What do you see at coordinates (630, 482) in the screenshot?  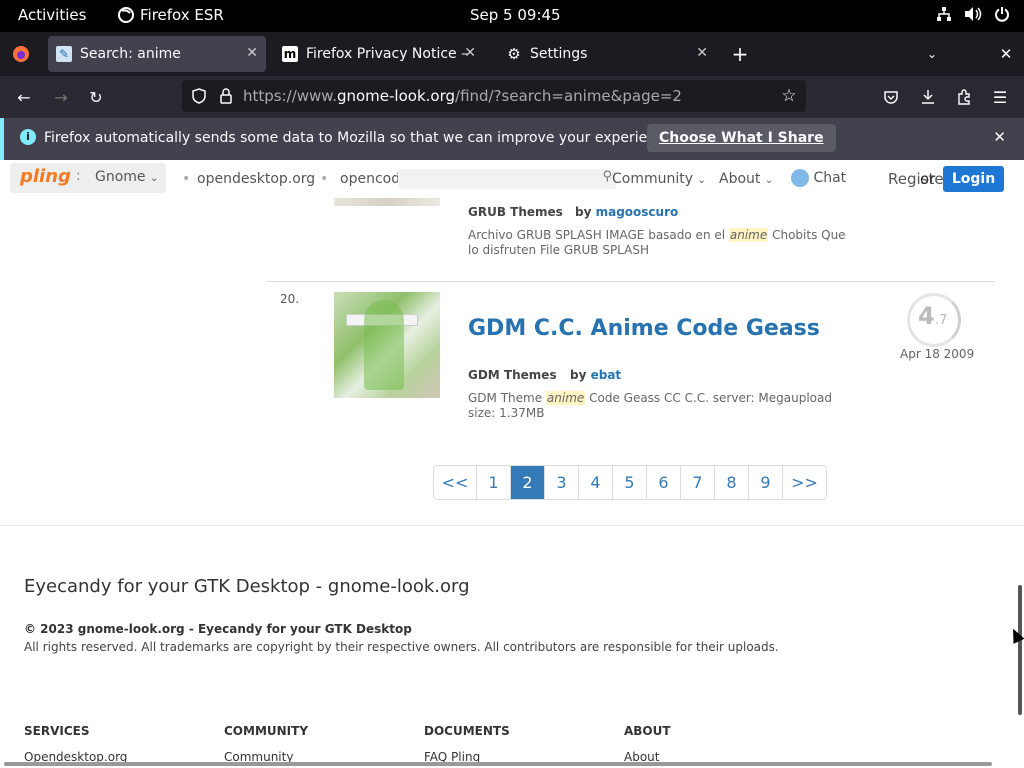 I see `page-5-button: 5` at bounding box center [630, 482].